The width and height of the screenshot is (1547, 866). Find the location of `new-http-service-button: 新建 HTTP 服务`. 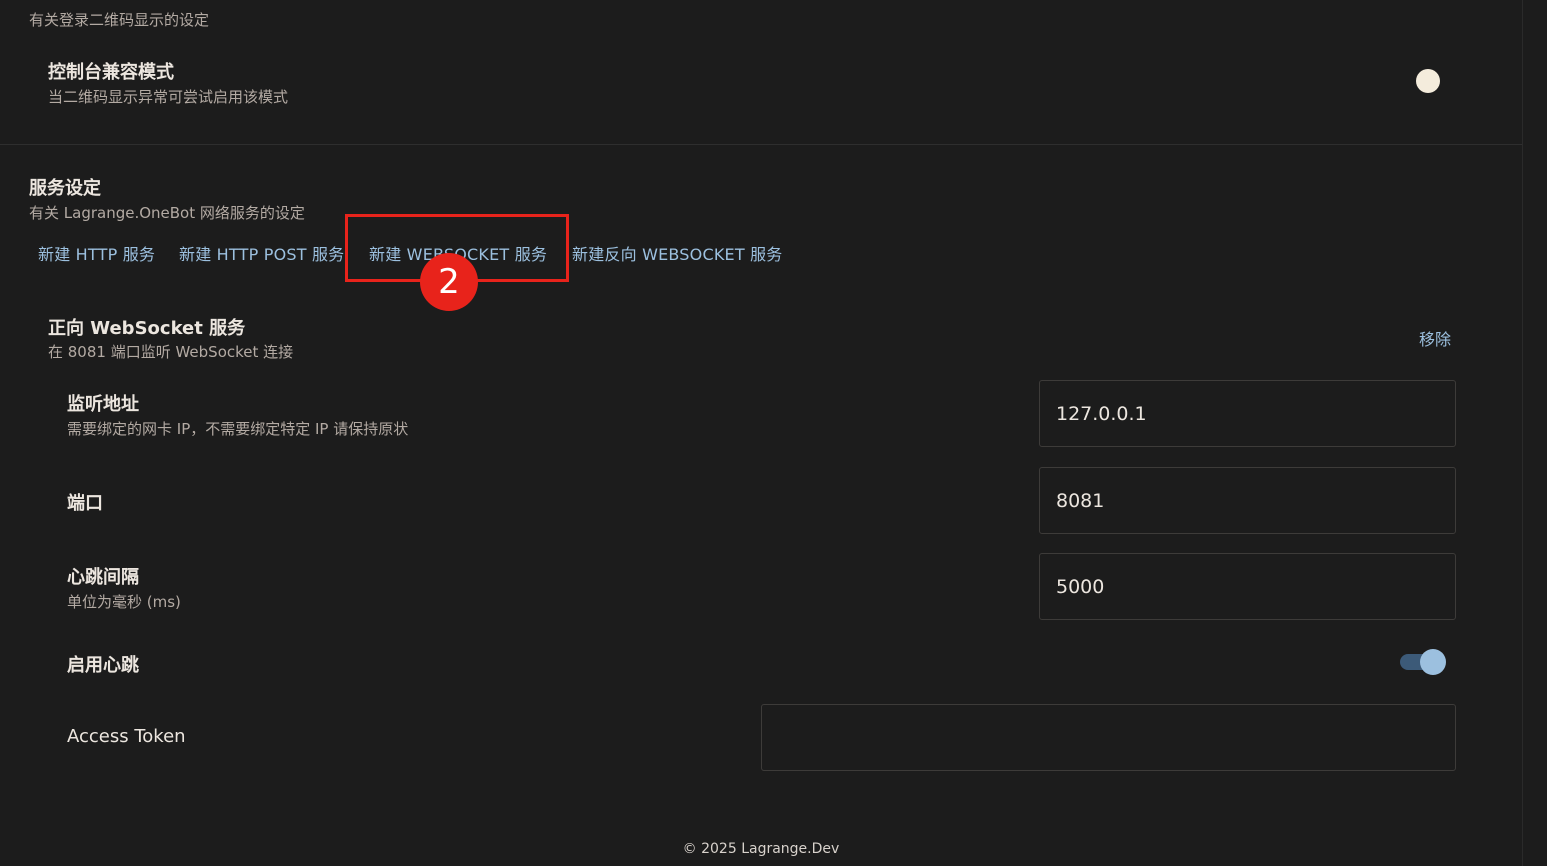

new-http-service-button: 新建 HTTP 服务 is located at coordinates (96, 253).